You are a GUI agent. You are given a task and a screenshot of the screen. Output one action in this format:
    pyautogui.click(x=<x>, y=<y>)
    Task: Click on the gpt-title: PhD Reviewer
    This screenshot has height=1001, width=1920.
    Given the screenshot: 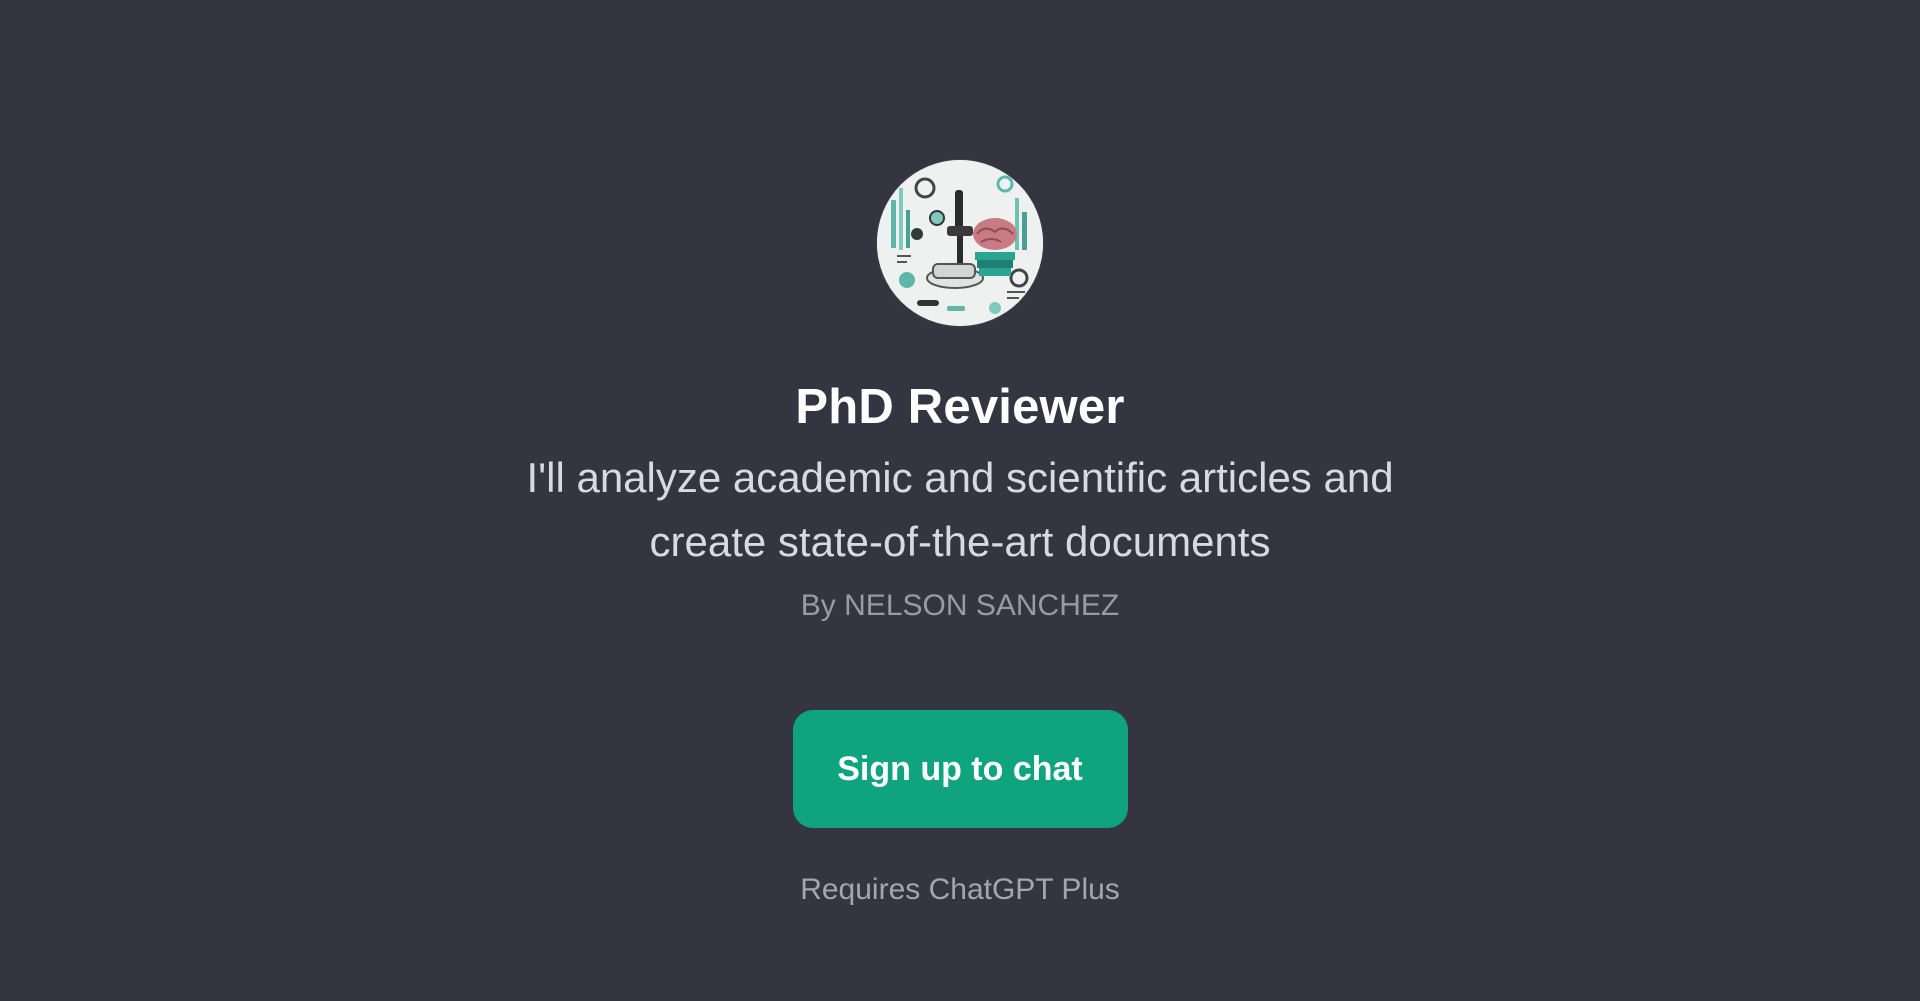 What is the action you would take?
    pyautogui.click(x=960, y=407)
    